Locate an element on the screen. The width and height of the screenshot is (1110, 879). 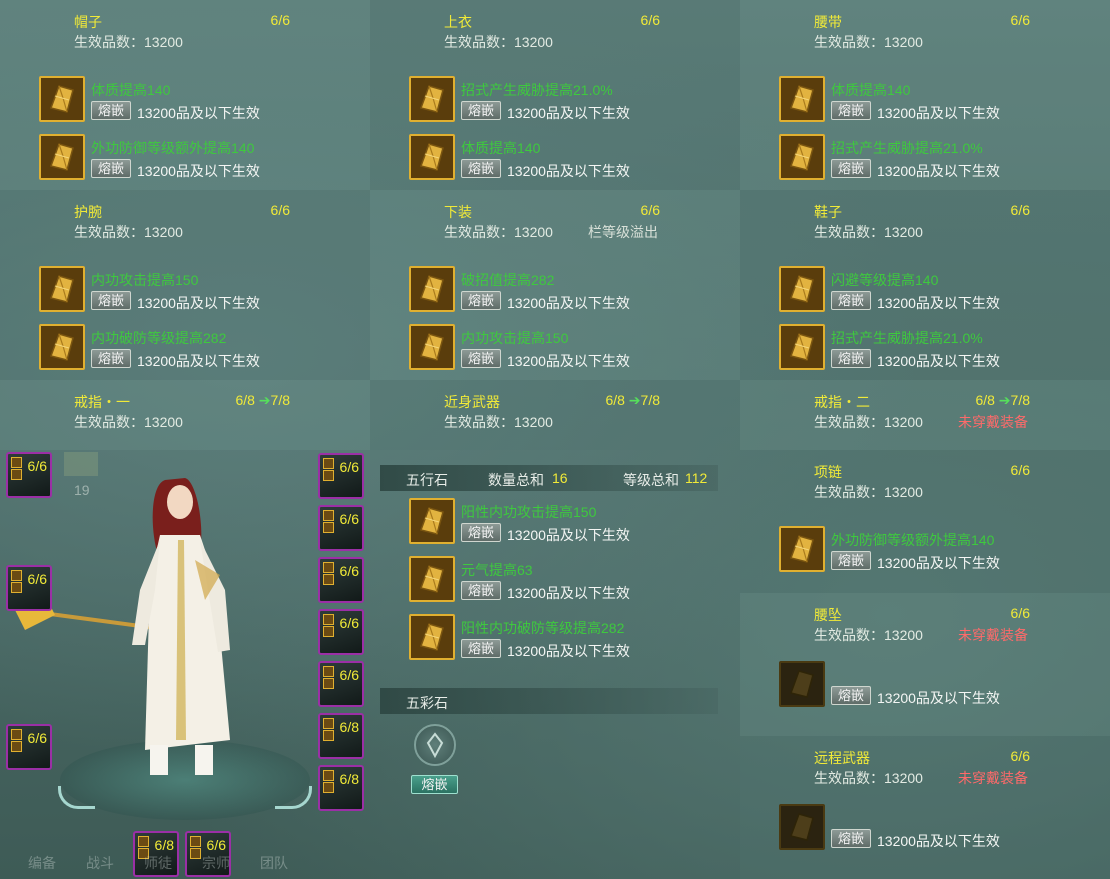
wuxing-gem-effect: 元气提高63 is located at coordinates (497, 570).